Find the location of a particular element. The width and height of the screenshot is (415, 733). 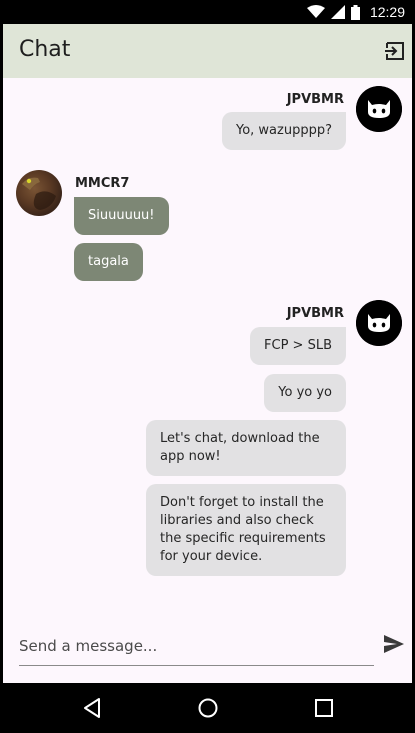

logout-button is located at coordinates (395, 51).